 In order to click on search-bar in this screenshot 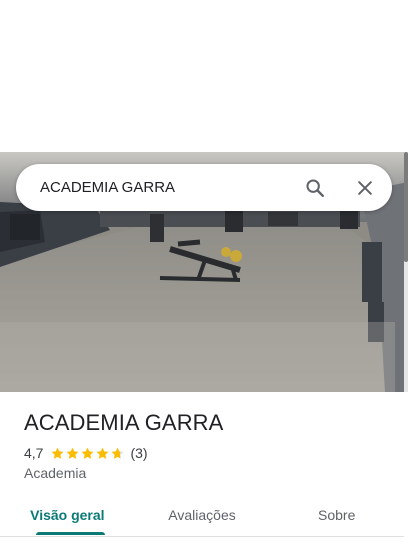, I will do `click(204, 187)`.